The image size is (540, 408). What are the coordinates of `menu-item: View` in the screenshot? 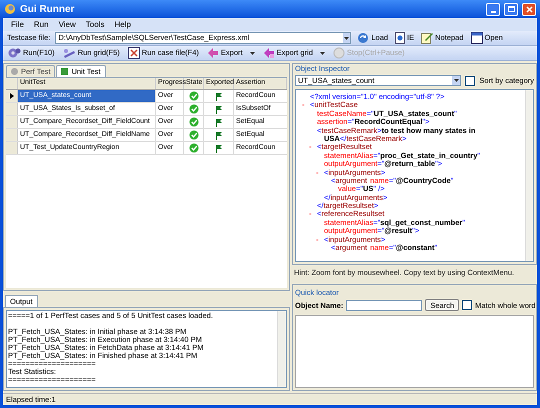 It's located at (67, 24).